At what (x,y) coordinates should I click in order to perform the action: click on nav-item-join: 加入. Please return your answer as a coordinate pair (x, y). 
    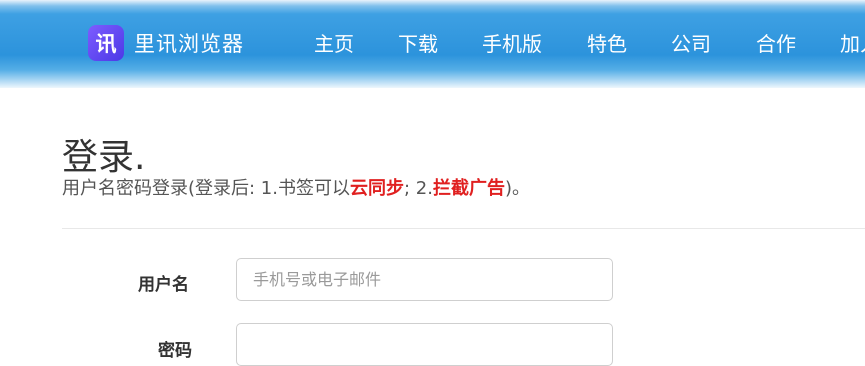
    Looking at the image, I should click on (852, 42).